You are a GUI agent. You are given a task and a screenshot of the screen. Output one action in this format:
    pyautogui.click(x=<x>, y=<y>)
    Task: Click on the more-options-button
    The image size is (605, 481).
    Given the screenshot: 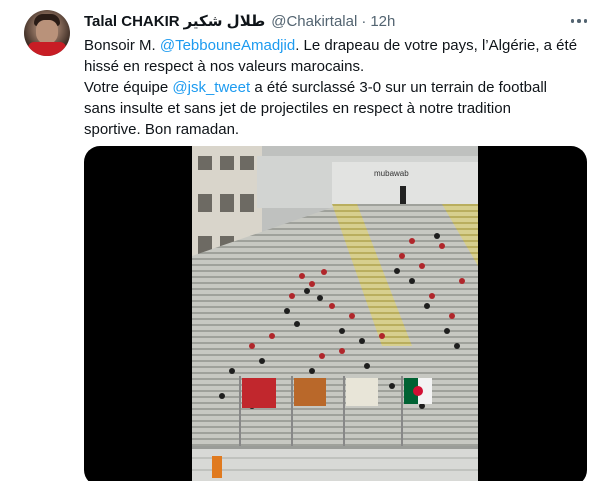 What is the action you would take?
    pyautogui.click(x=579, y=21)
    